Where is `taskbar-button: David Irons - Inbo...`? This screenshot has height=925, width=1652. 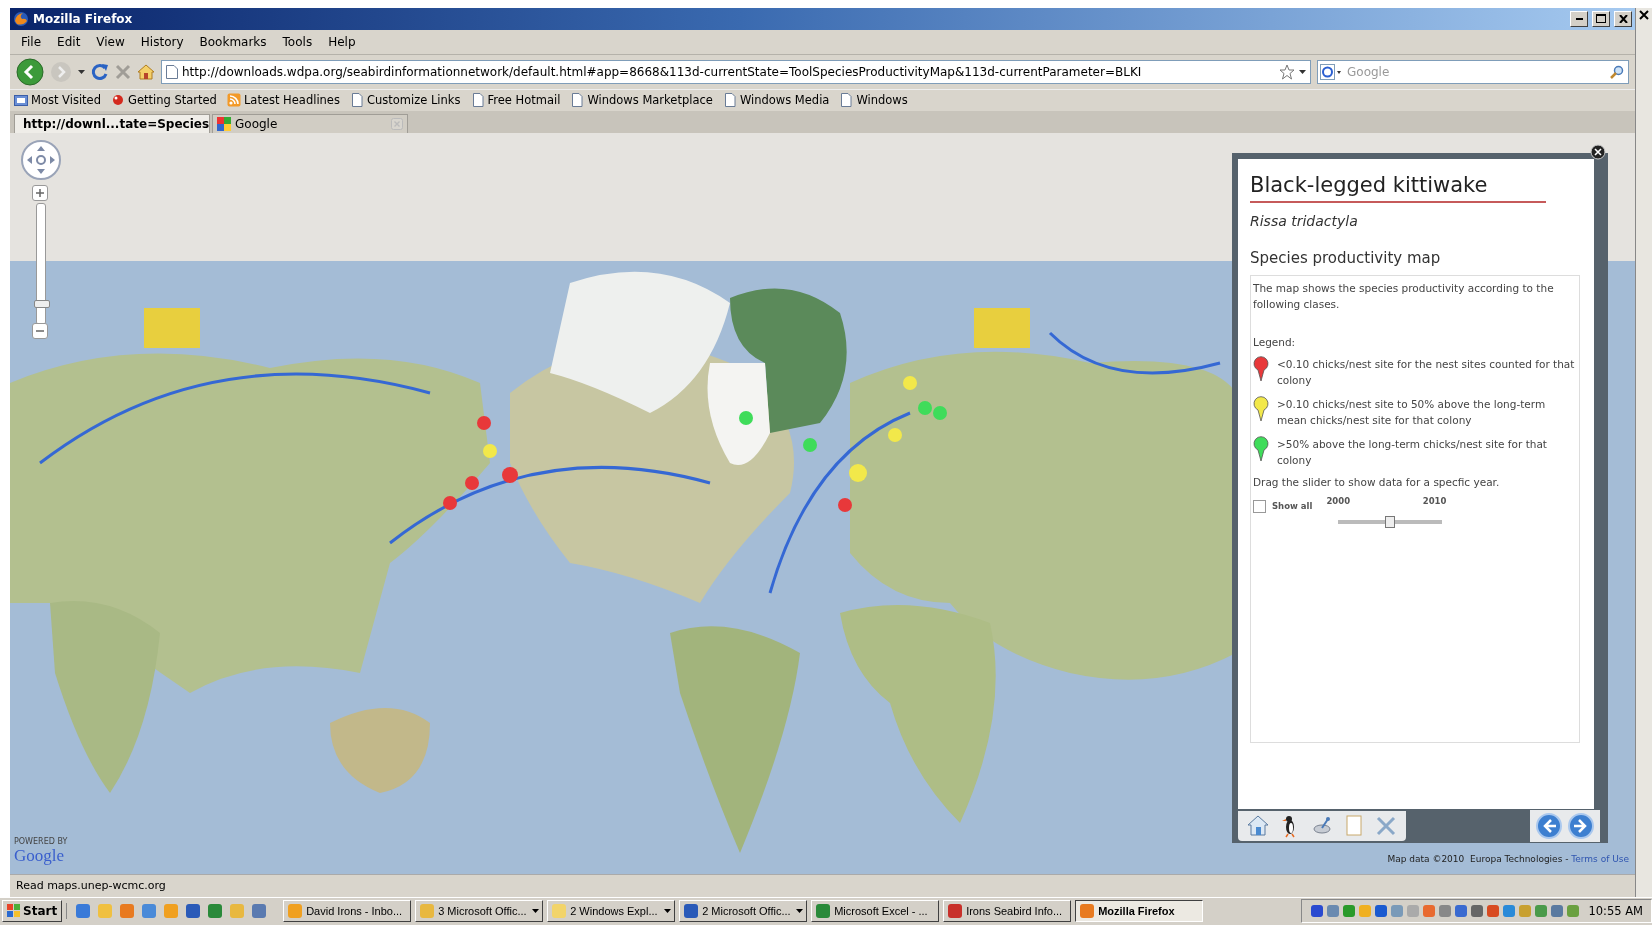
taskbar-button: David Irons - Inbo... is located at coordinates (347, 911).